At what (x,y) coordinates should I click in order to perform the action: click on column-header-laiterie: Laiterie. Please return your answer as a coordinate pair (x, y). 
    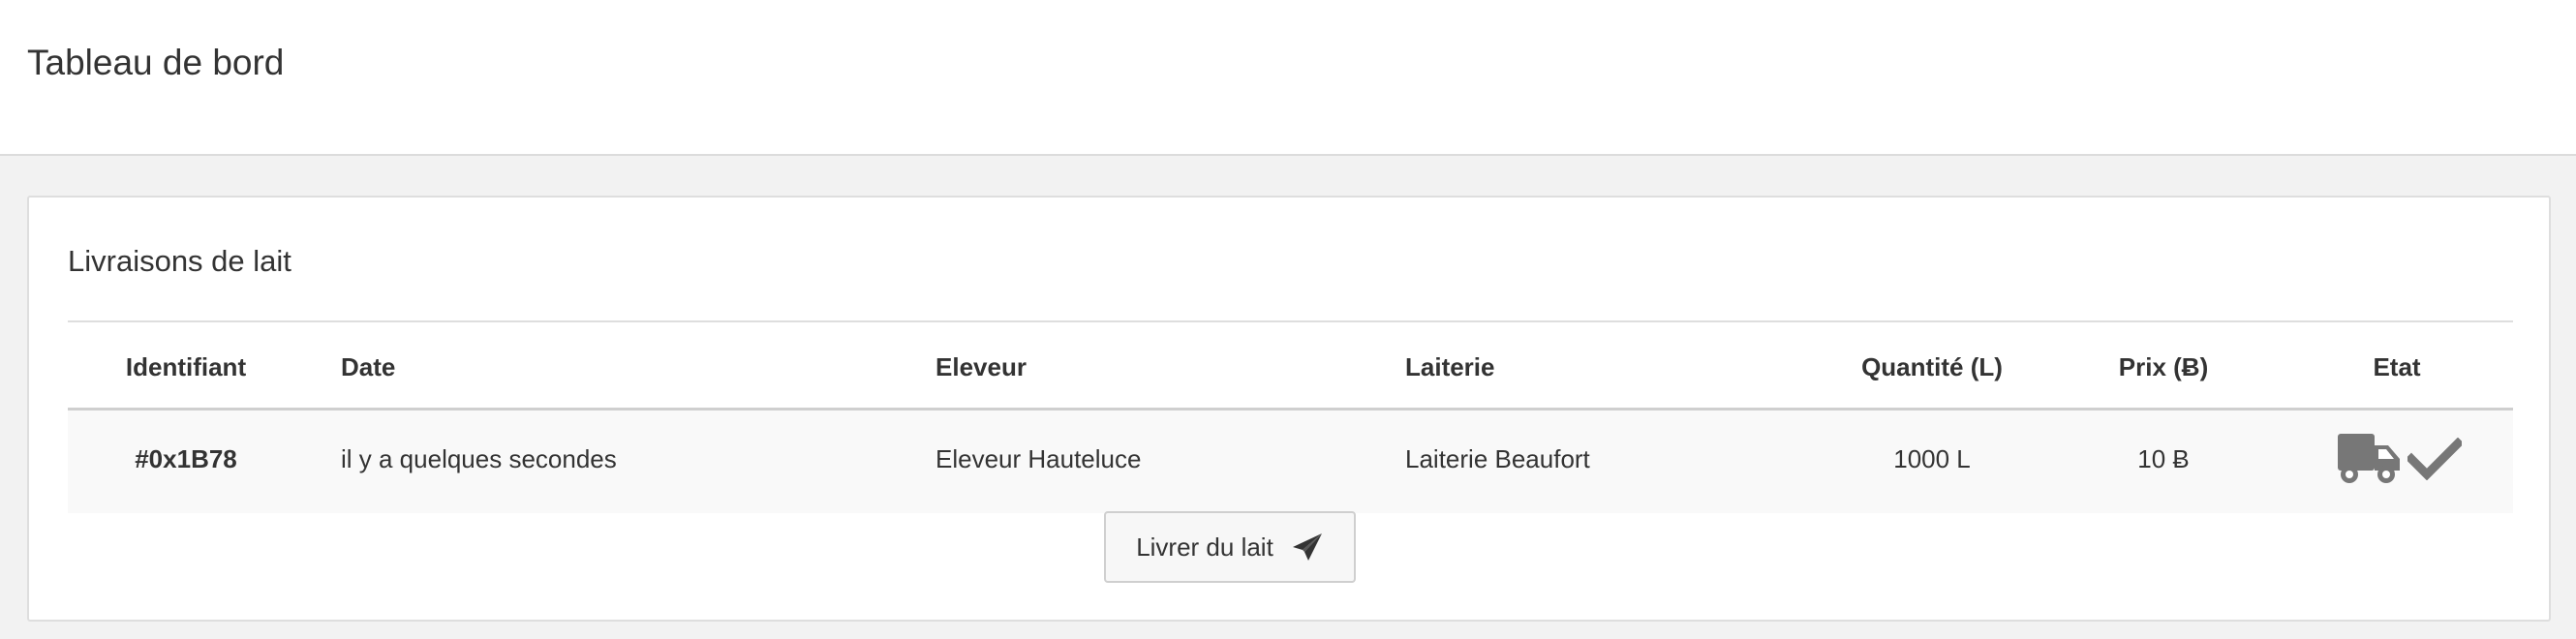
    Looking at the image, I should click on (1450, 367).